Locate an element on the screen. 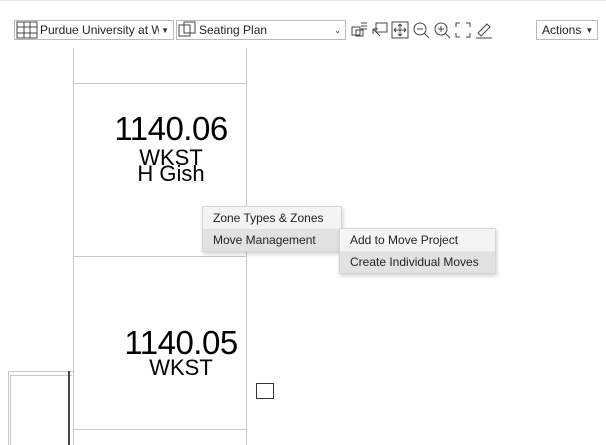 The height and width of the screenshot is (445, 606). layers-icon is located at coordinates (359, 30).